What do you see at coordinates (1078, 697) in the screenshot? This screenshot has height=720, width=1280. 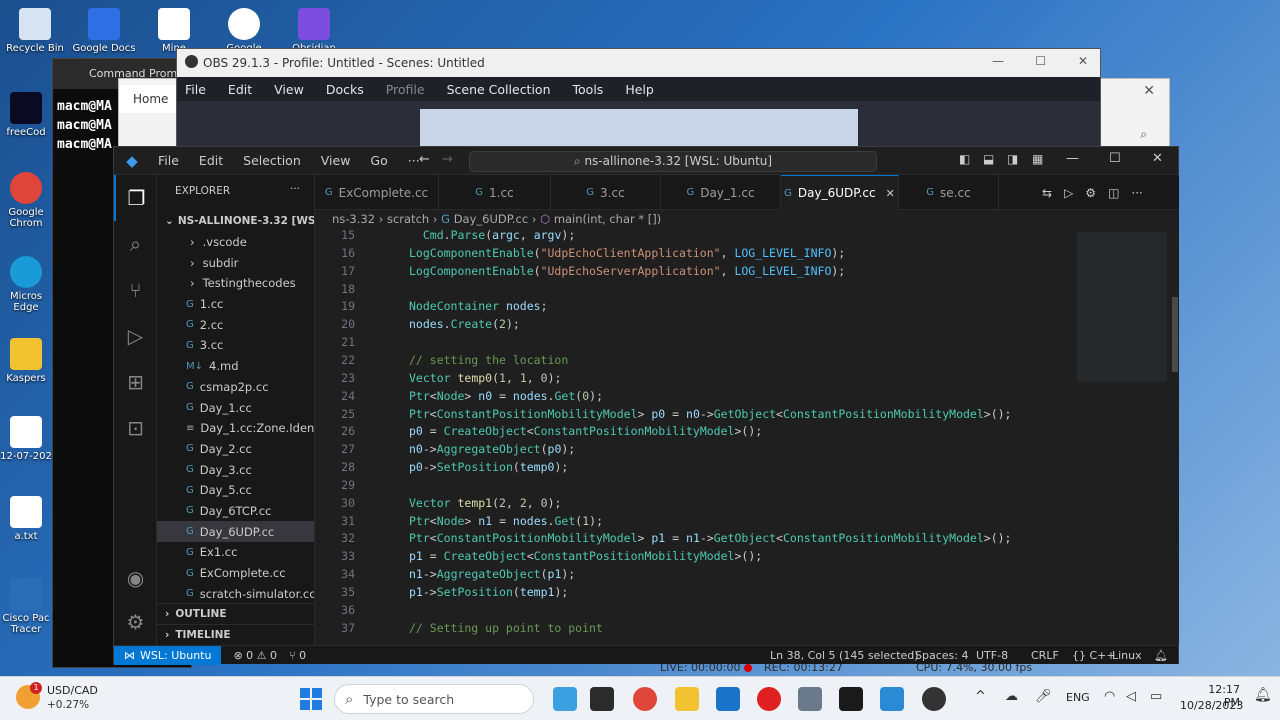 I see `language-indicator: ENG` at bounding box center [1078, 697].